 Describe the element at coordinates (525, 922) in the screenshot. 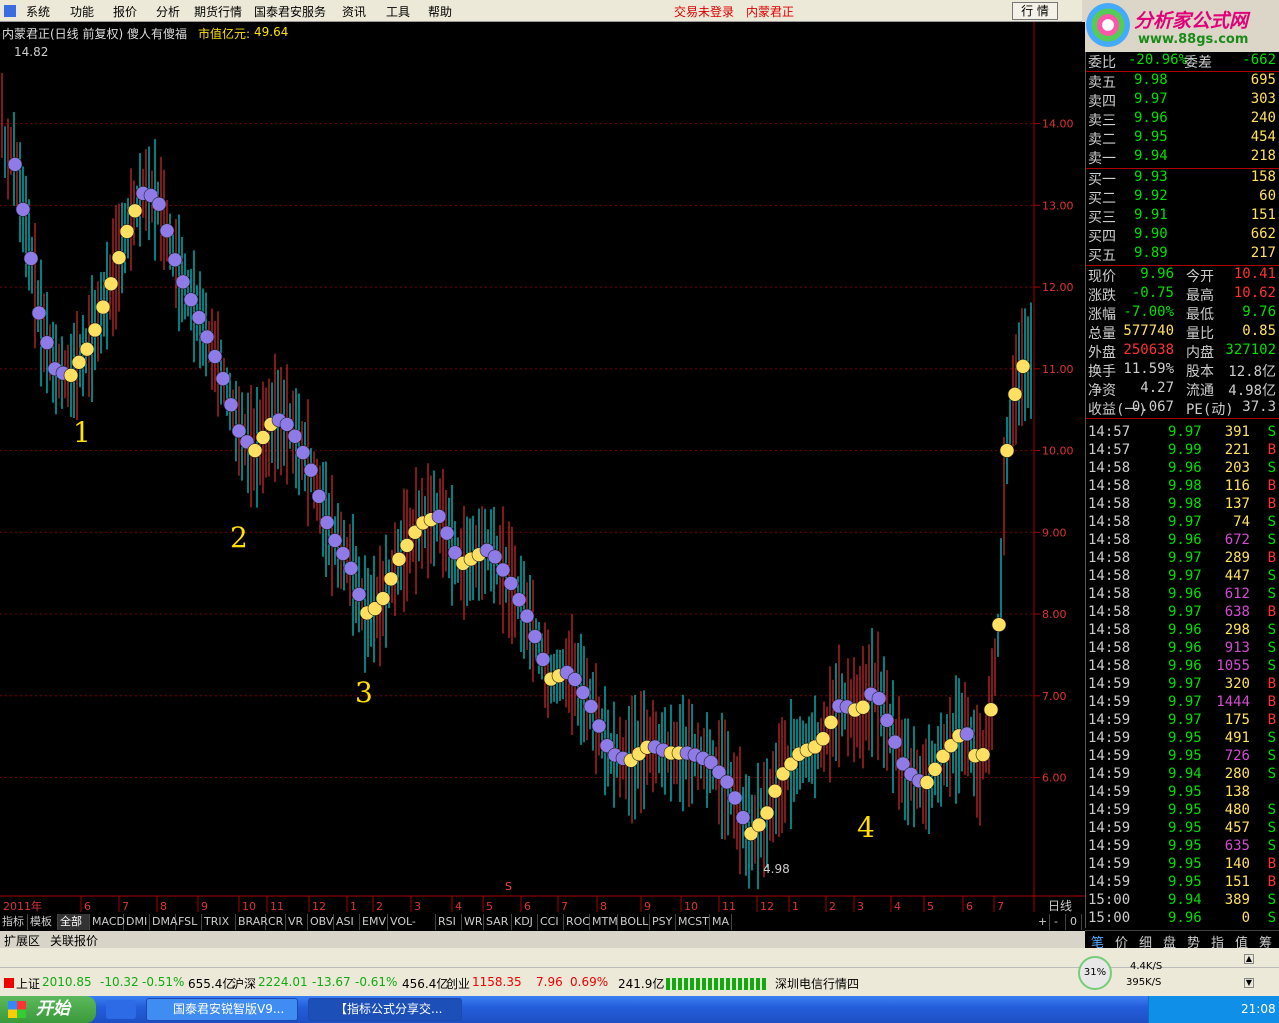

I see `tab-kdj: KDJ` at that location.